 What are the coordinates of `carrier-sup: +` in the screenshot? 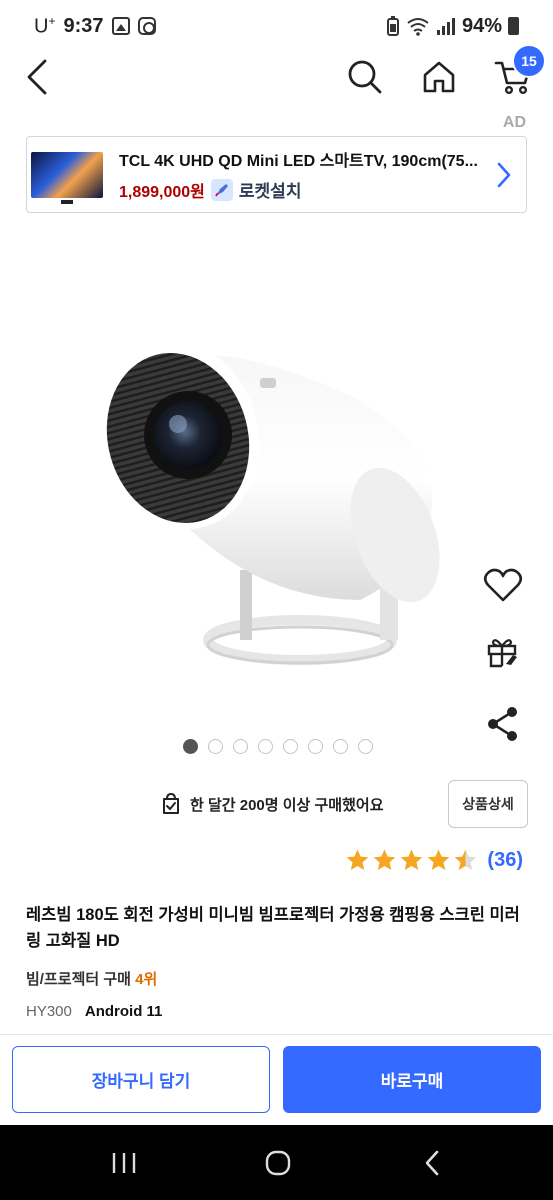 It's located at (52, 20).